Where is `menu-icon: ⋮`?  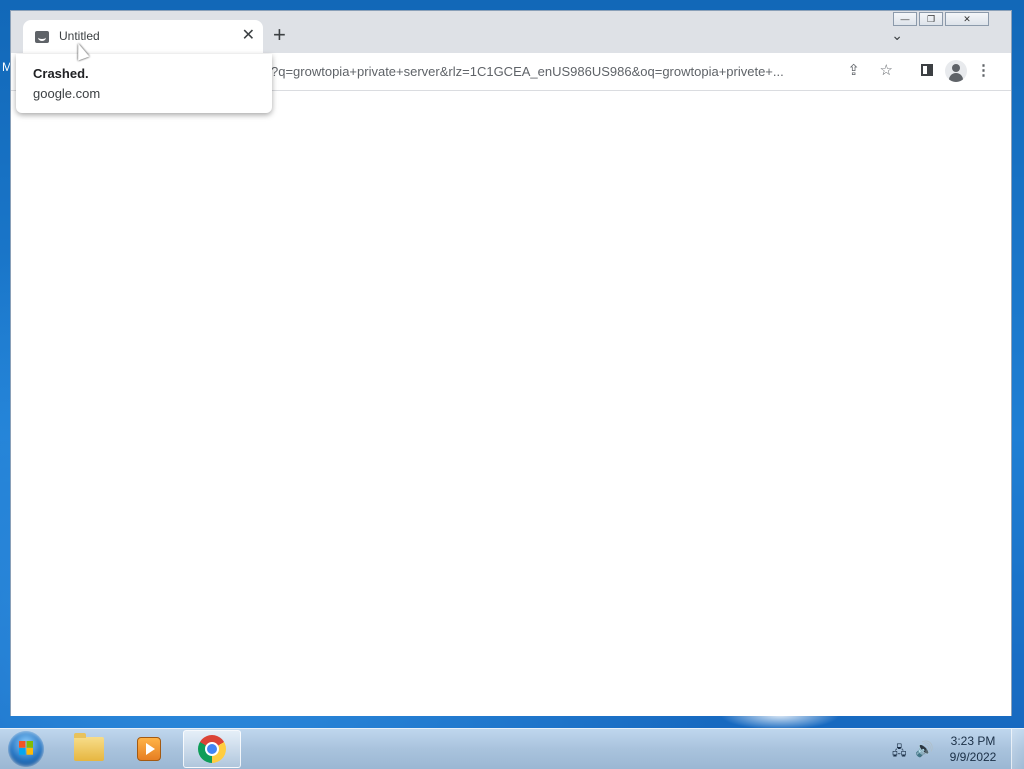 menu-icon: ⋮ is located at coordinates (983, 71).